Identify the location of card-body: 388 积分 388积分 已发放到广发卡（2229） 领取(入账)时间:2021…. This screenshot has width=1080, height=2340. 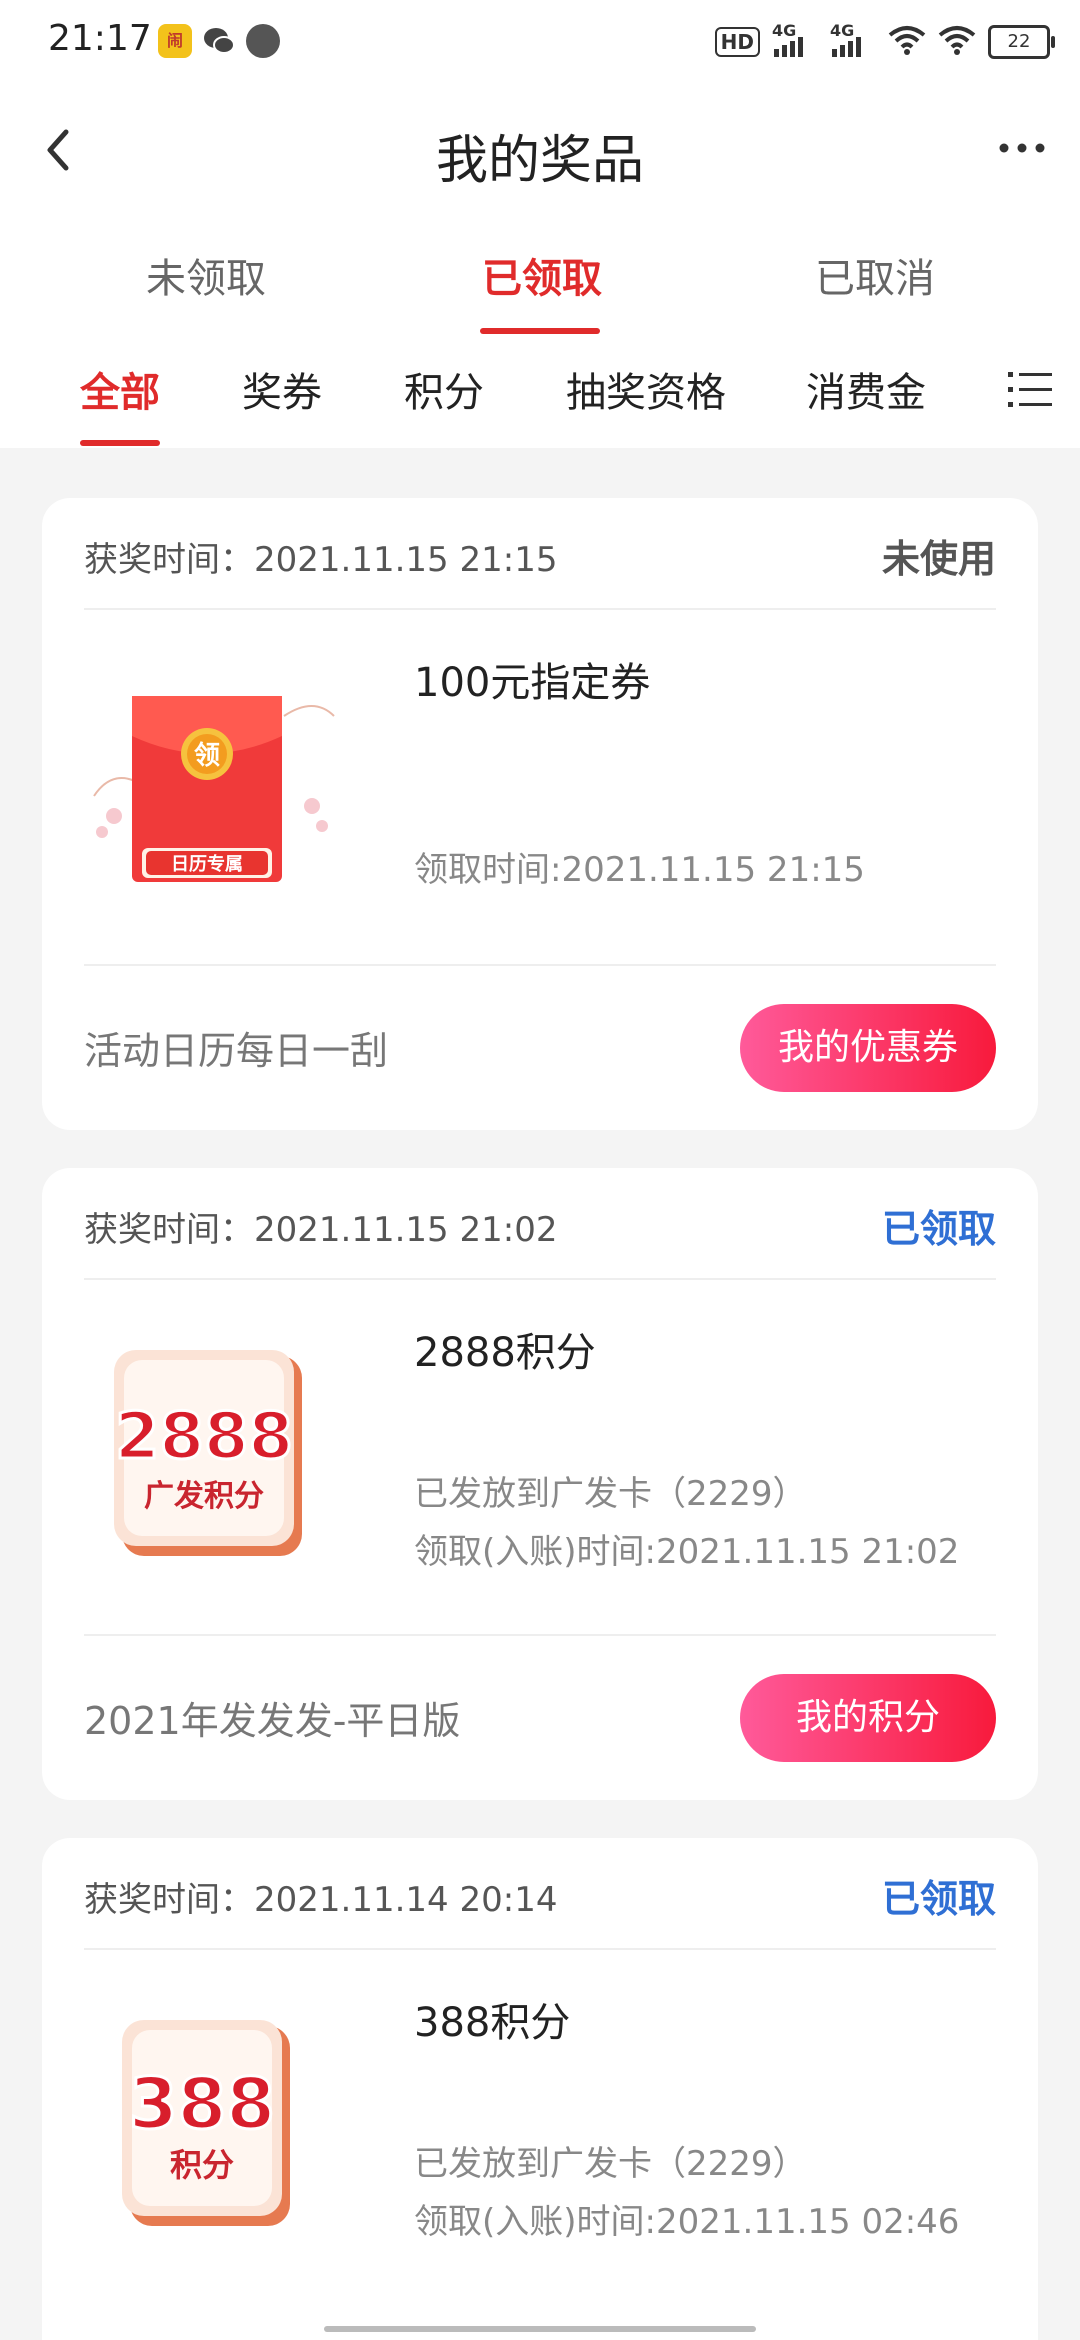
(540, 2127).